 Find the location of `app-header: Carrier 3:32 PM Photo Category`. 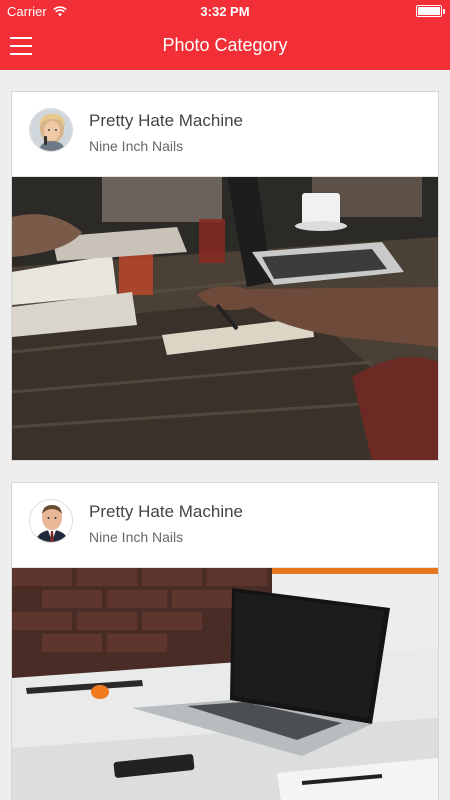

app-header: Carrier 3:32 PM Photo Category is located at coordinates (225, 35).